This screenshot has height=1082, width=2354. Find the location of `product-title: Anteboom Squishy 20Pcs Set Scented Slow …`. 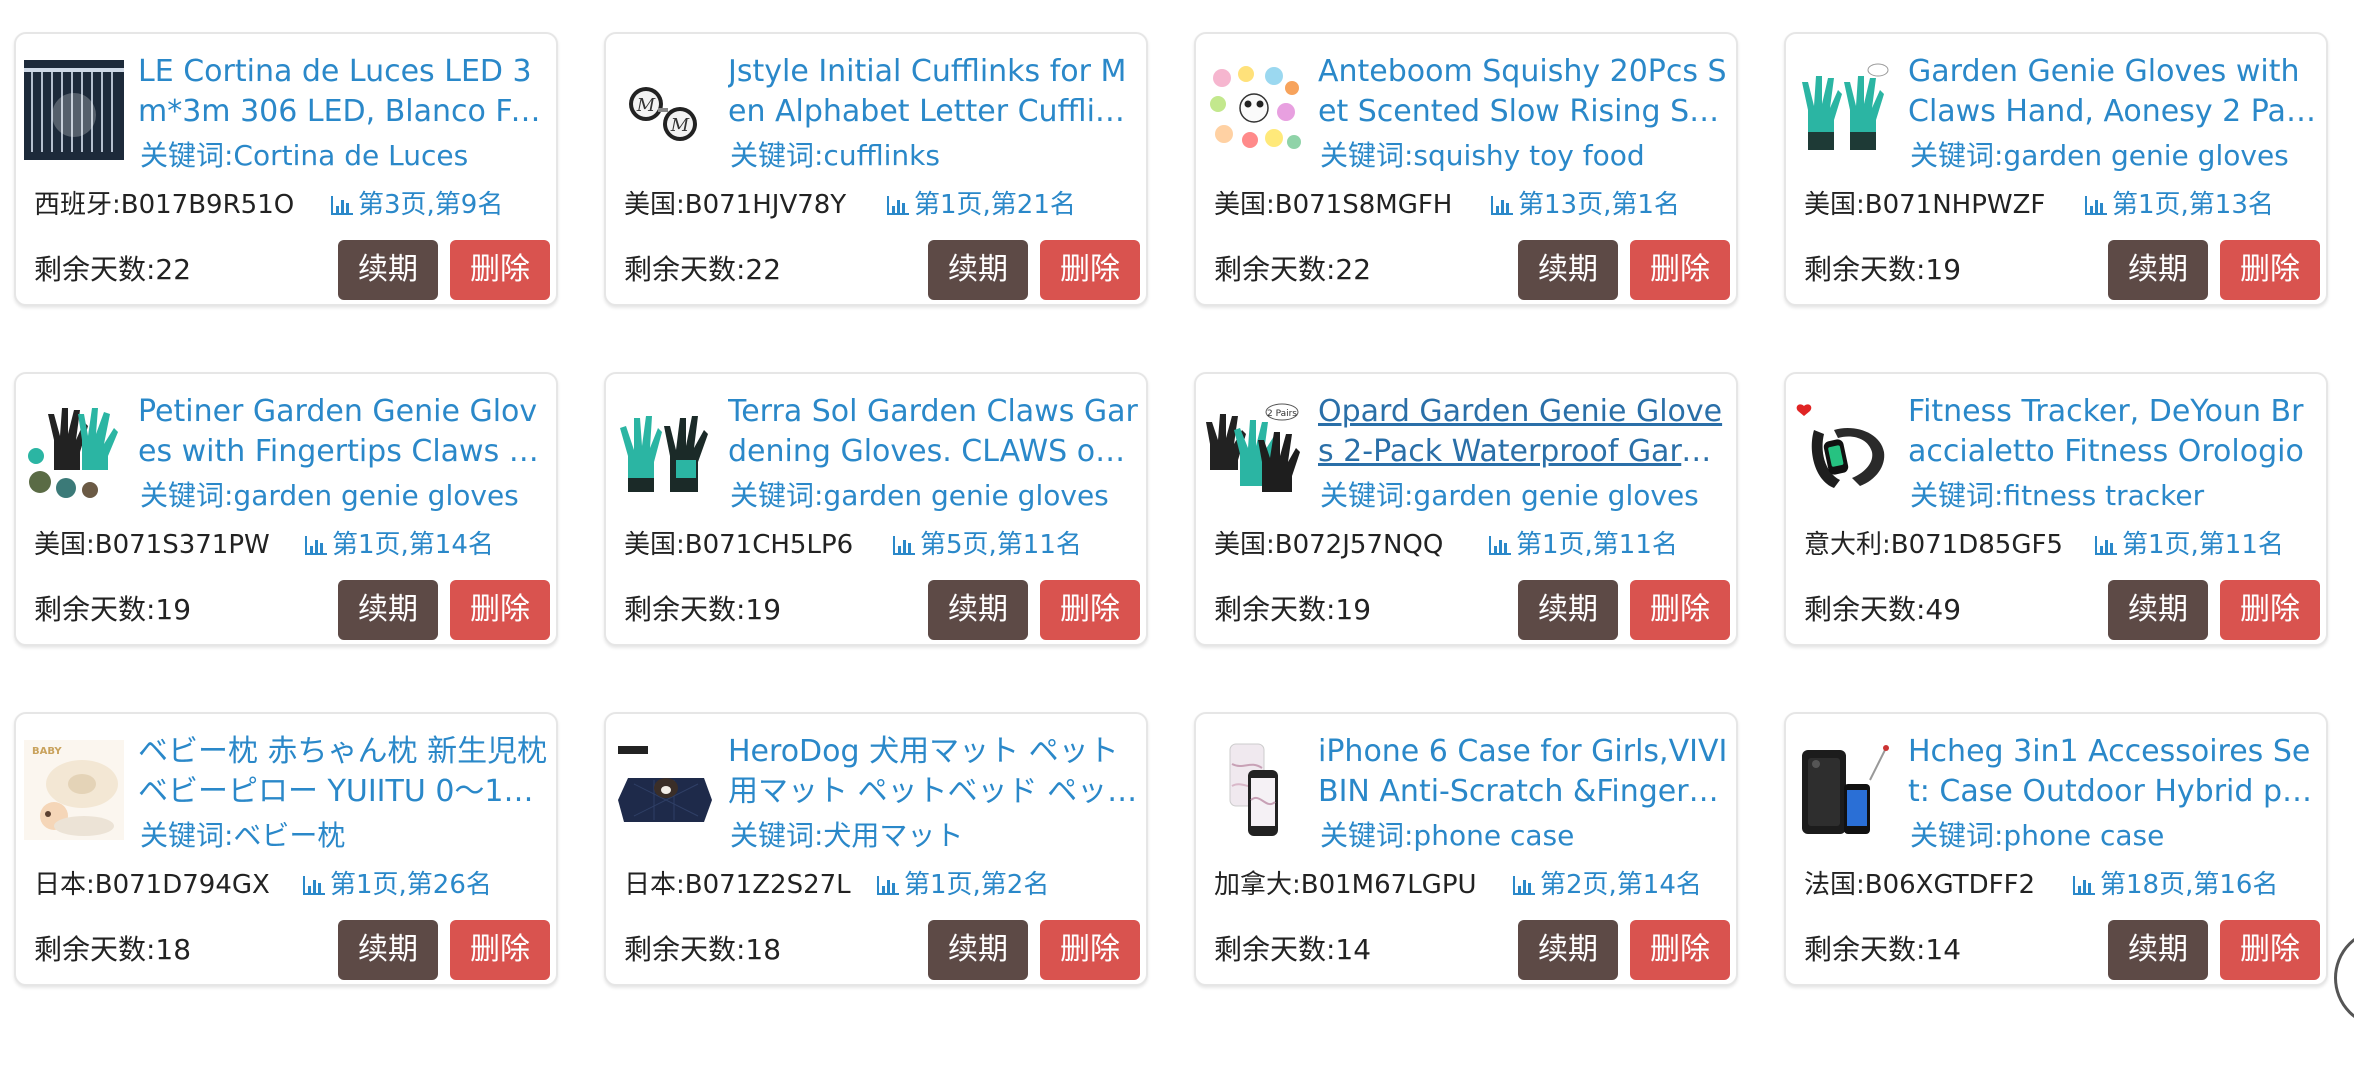

product-title: Anteboom Squishy 20Pcs Set Scented Slow … is located at coordinates (1523, 92).